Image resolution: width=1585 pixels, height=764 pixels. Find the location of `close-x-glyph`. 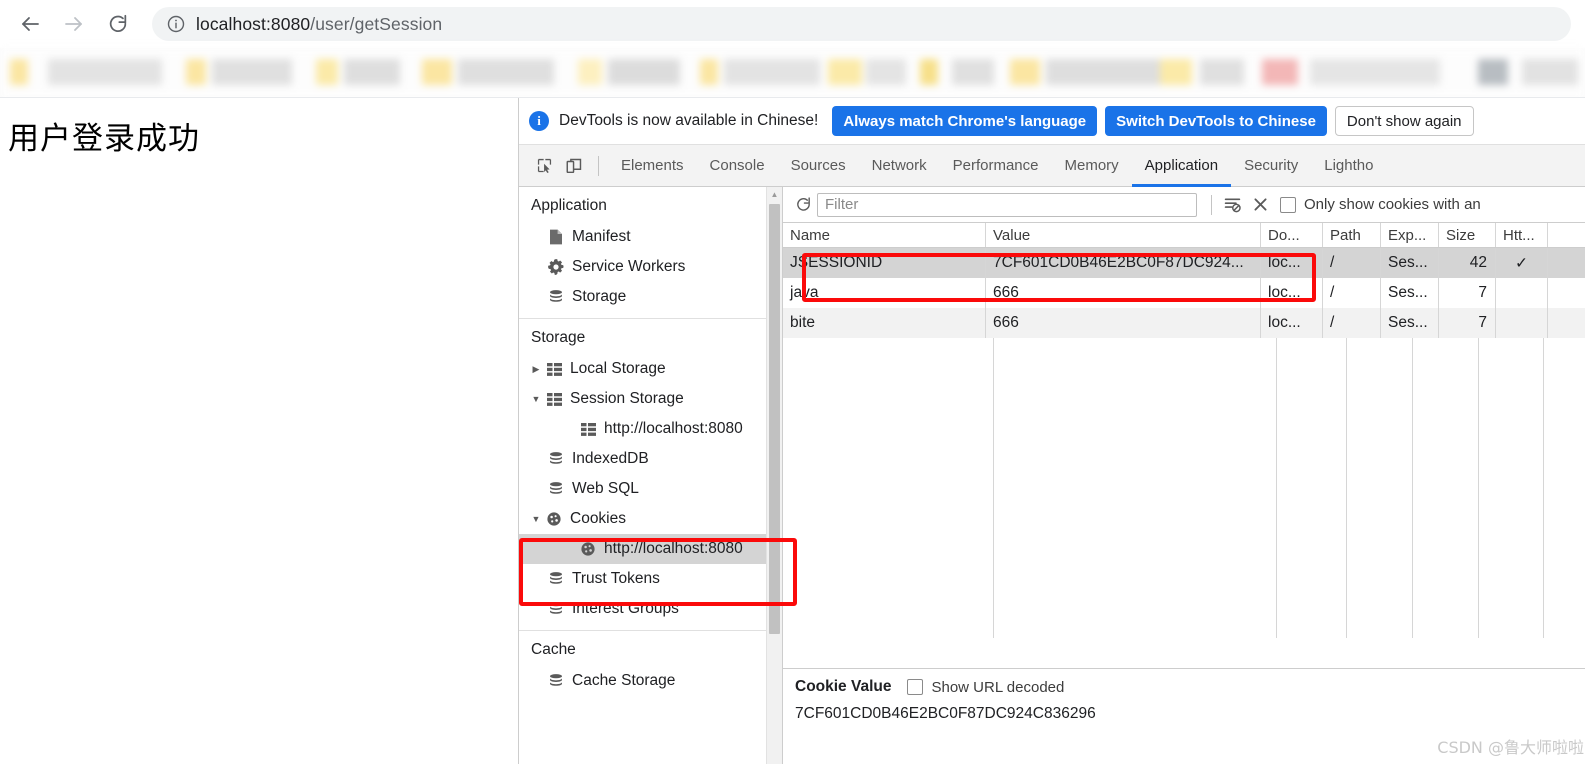

close-x-glyph is located at coordinates (1260, 204).